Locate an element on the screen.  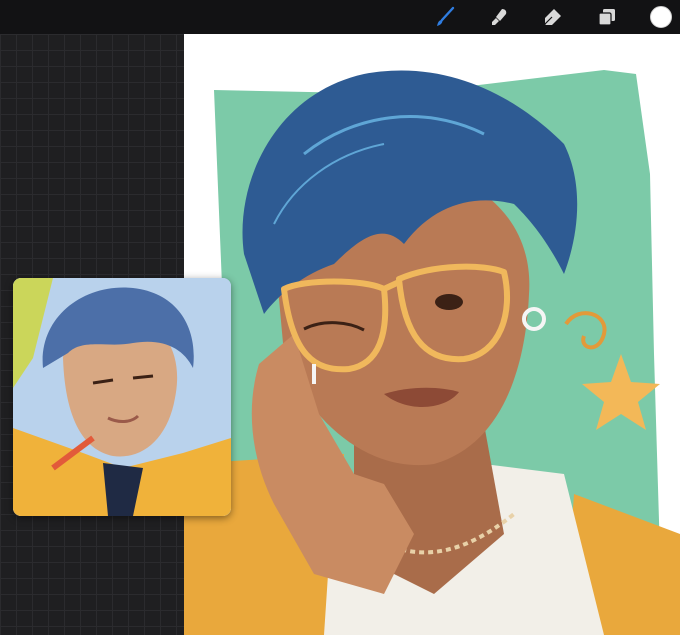
eraser-tool-button is located at coordinates (553, 17).